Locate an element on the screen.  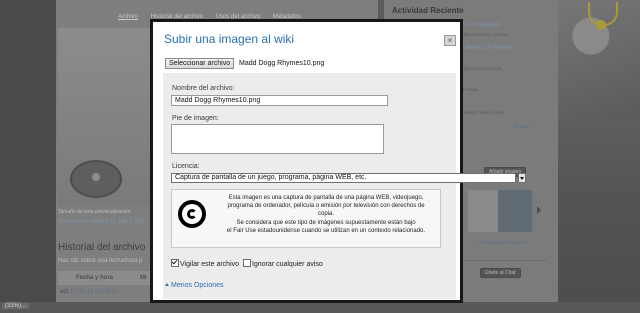
tab-archivo: Archivo is located at coordinates (128, 17).